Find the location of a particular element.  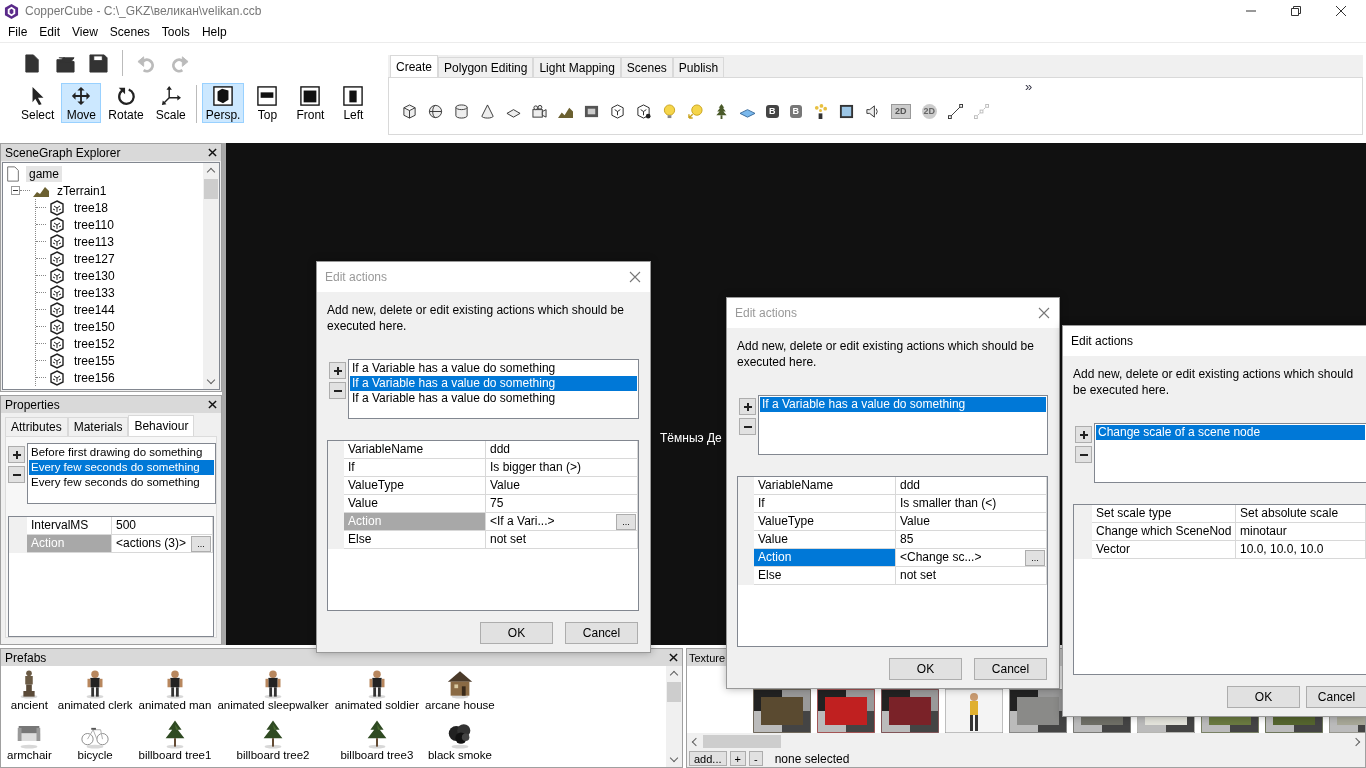

tool-button: Rotate is located at coordinates (126, 103).